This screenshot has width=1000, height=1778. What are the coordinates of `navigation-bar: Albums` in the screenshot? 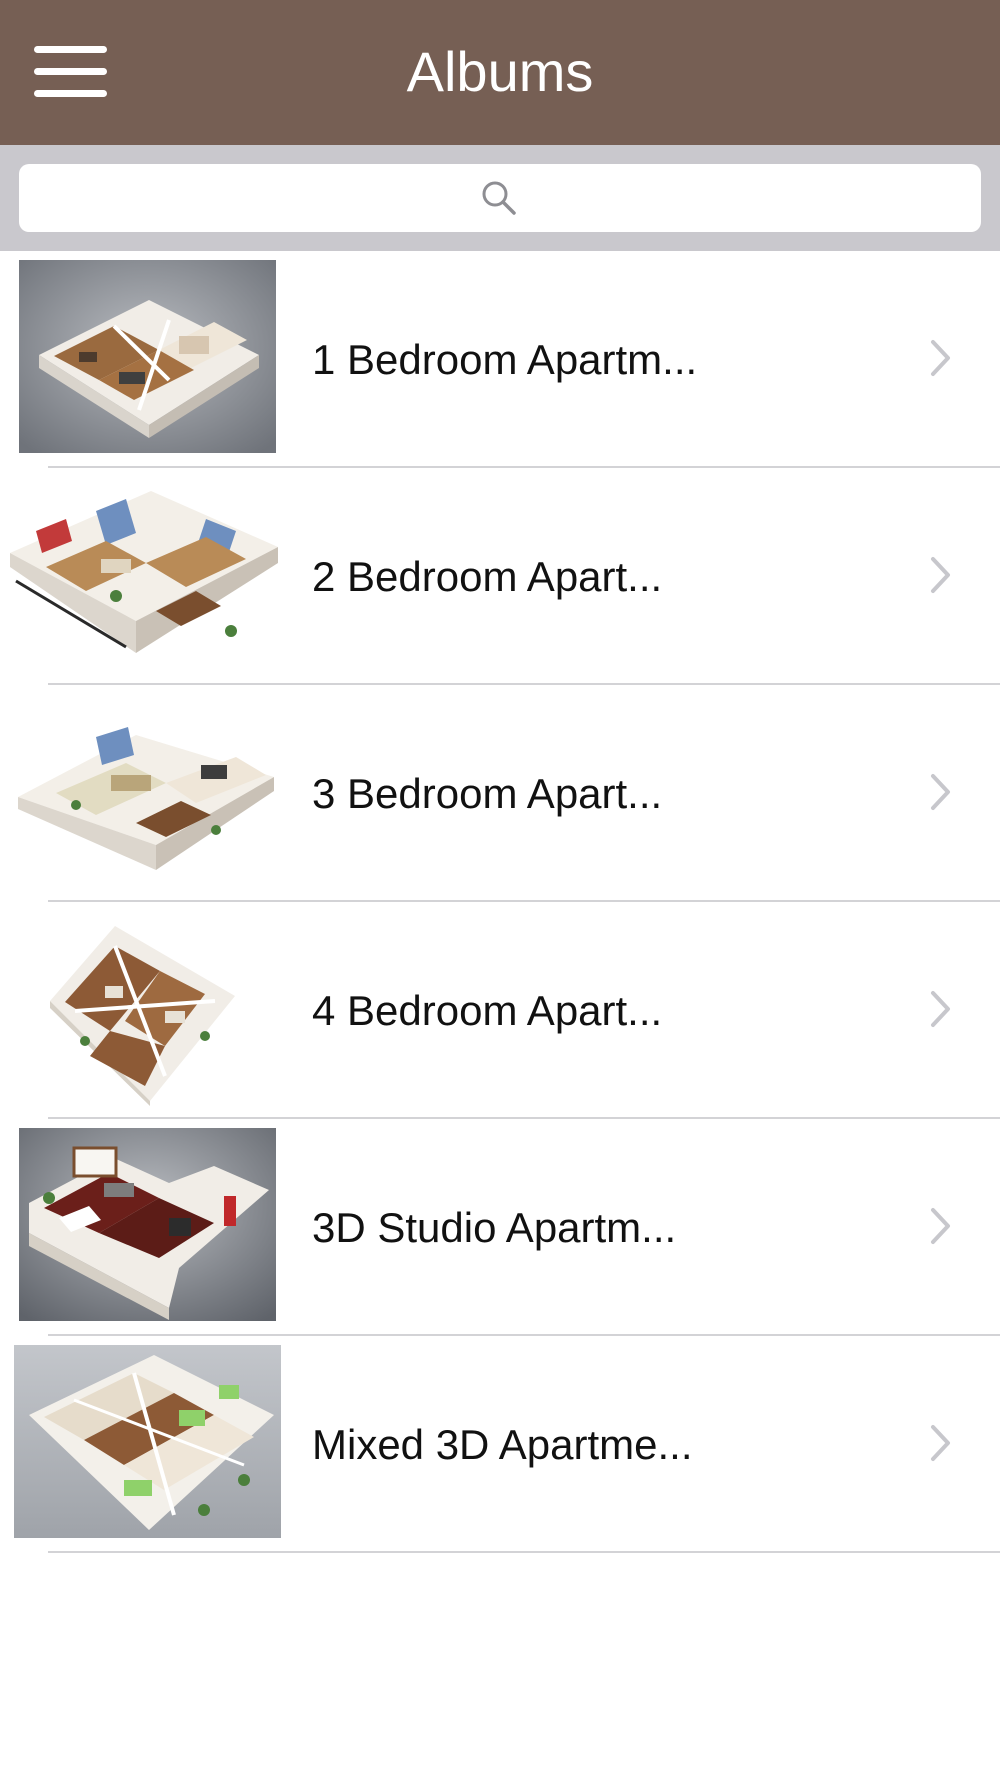 It's located at (500, 72).